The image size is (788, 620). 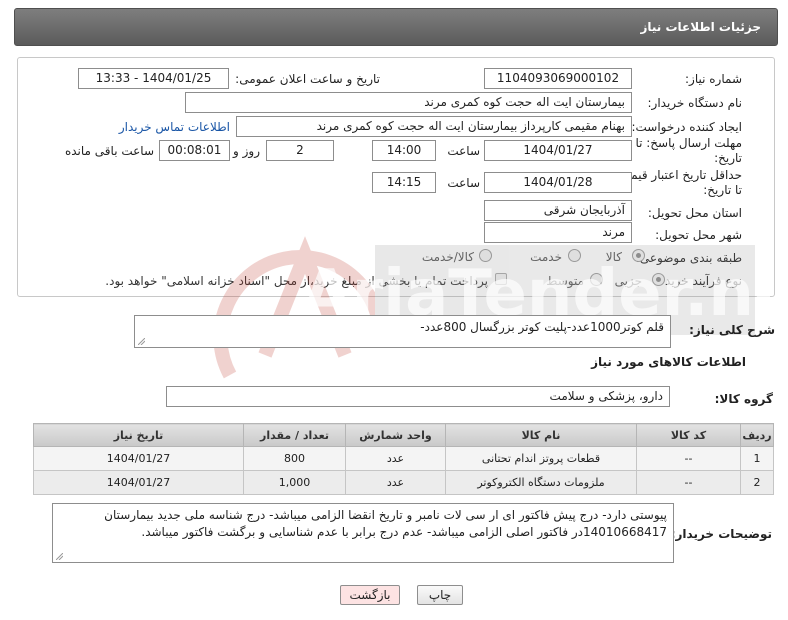 What do you see at coordinates (440, 595) in the screenshot?
I see `print-button: چاپ` at bounding box center [440, 595].